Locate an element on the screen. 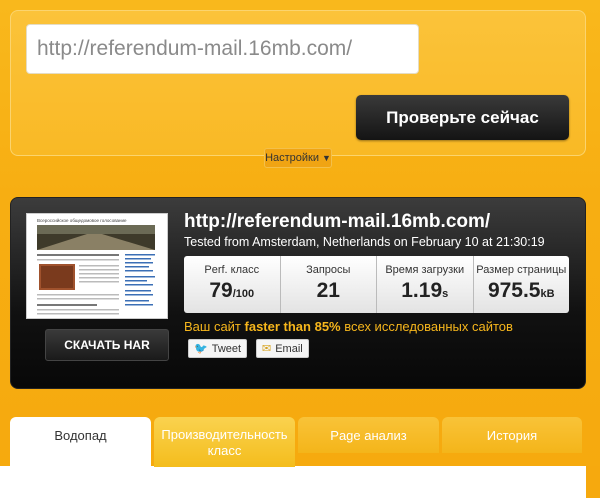 This screenshot has height=498, width=600. envelope-icon: ✉ is located at coordinates (267, 349).